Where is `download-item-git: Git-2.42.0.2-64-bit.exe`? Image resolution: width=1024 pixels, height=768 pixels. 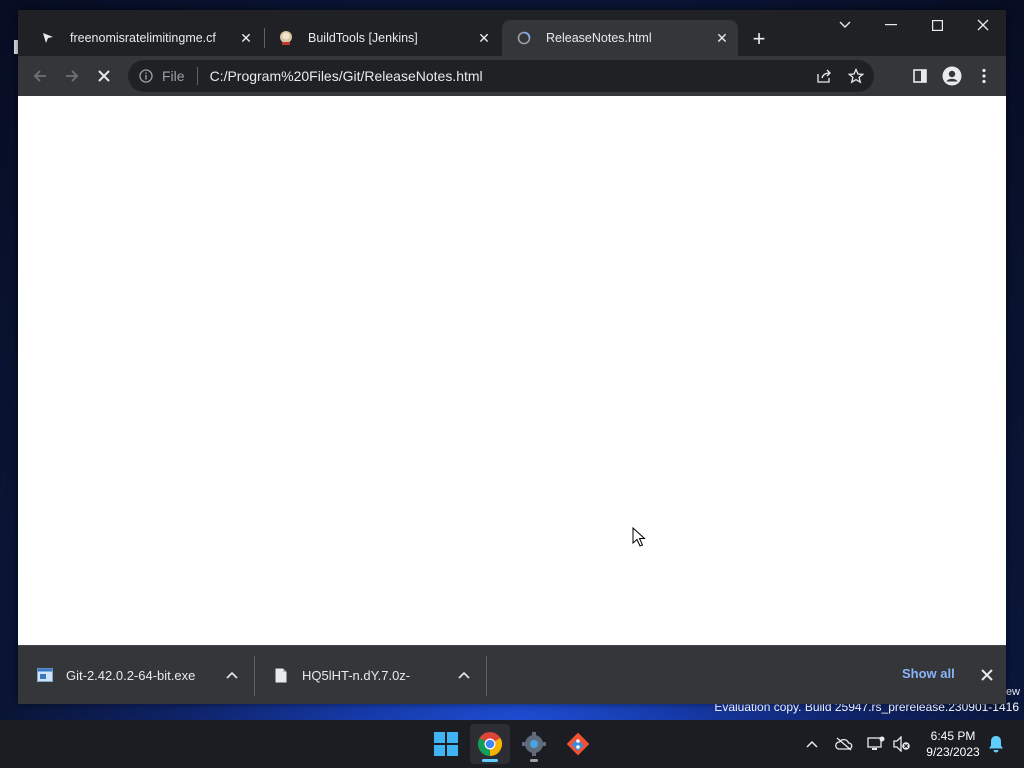
download-item-git: Git-2.42.0.2-64-bit.exe is located at coordinates (136, 675).